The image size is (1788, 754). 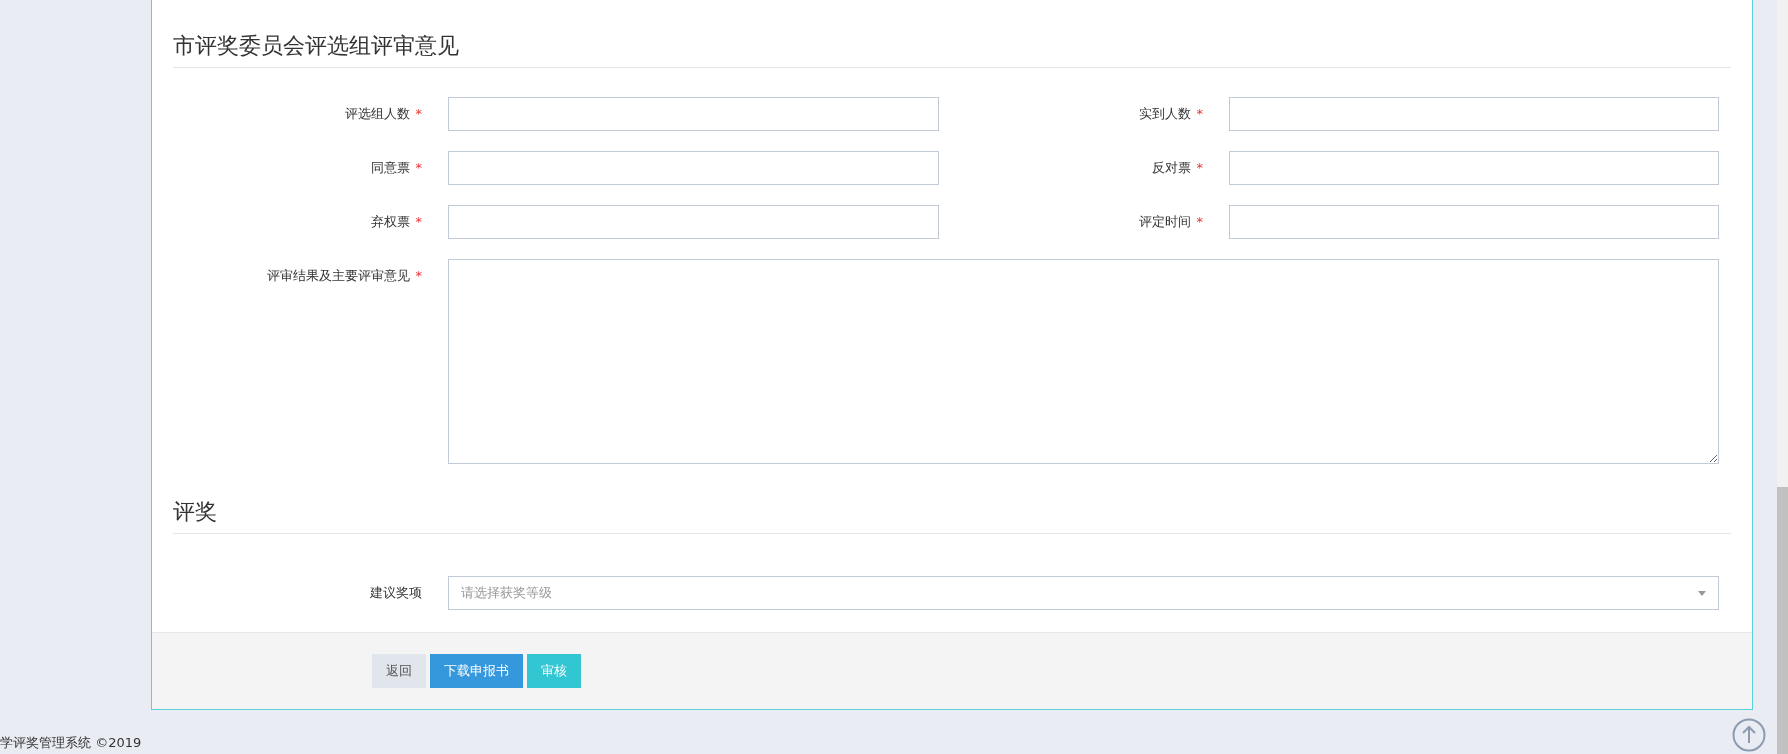 What do you see at coordinates (476, 671) in the screenshot?
I see `action-button: 下载申报书` at bounding box center [476, 671].